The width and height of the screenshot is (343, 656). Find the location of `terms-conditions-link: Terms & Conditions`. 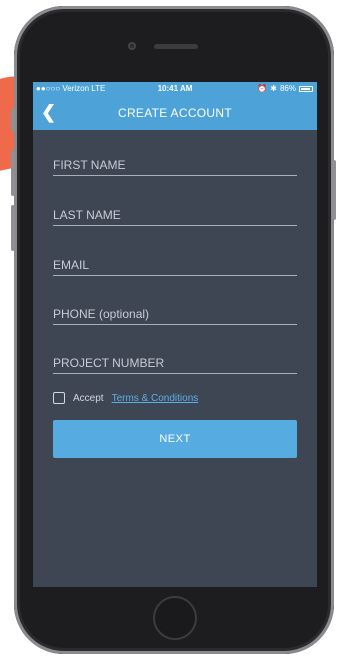

terms-conditions-link: Terms & Conditions is located at coordinates (155, 398).